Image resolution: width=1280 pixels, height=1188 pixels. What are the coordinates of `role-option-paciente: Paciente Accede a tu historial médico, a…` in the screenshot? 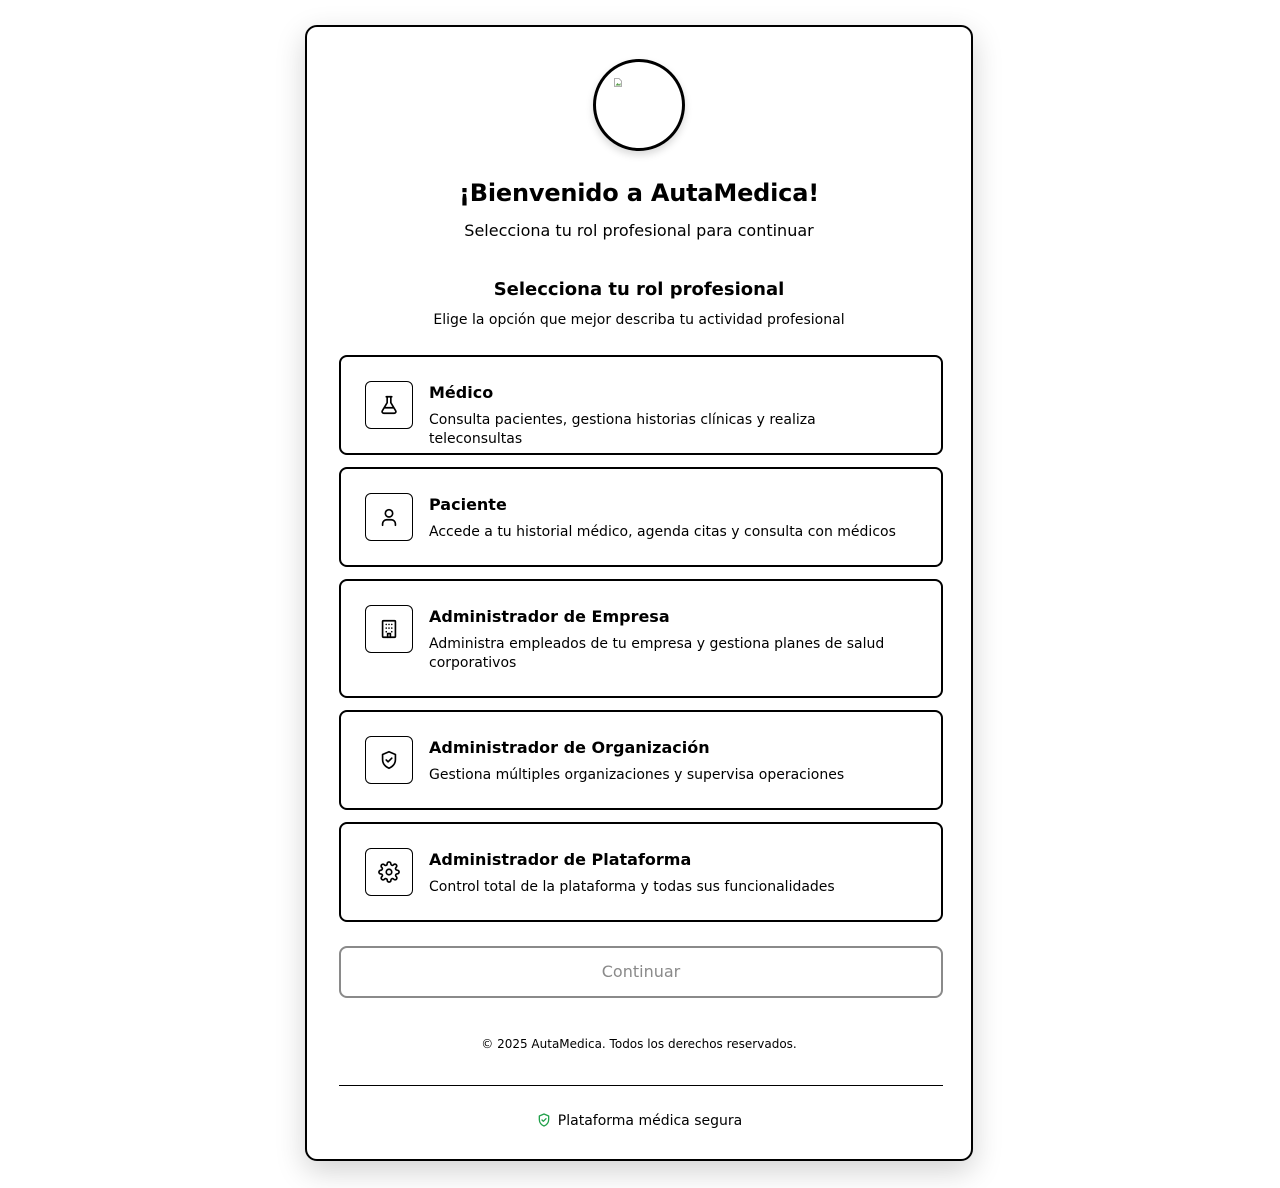 It's located at (641, 517).